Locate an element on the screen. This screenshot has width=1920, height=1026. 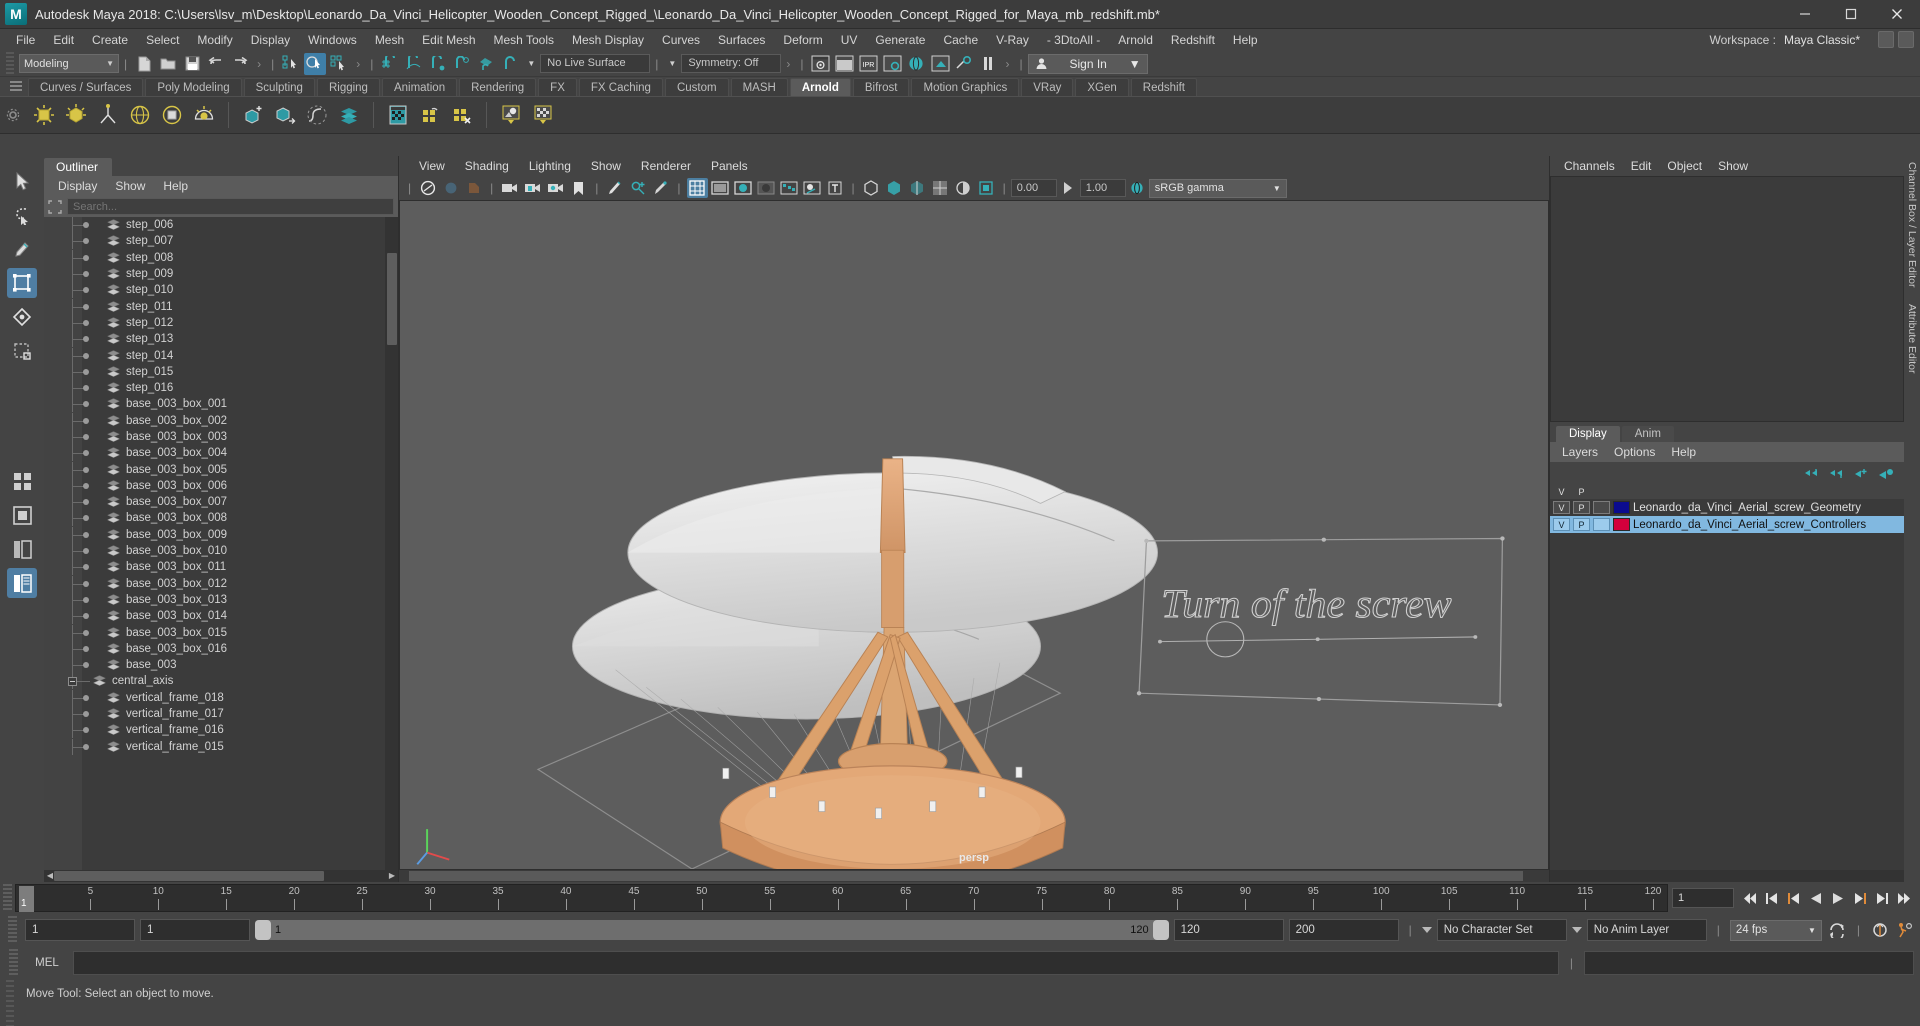
playback-speed-dropdown: 24 fps ▼ is located at coordinates (1775, 930).